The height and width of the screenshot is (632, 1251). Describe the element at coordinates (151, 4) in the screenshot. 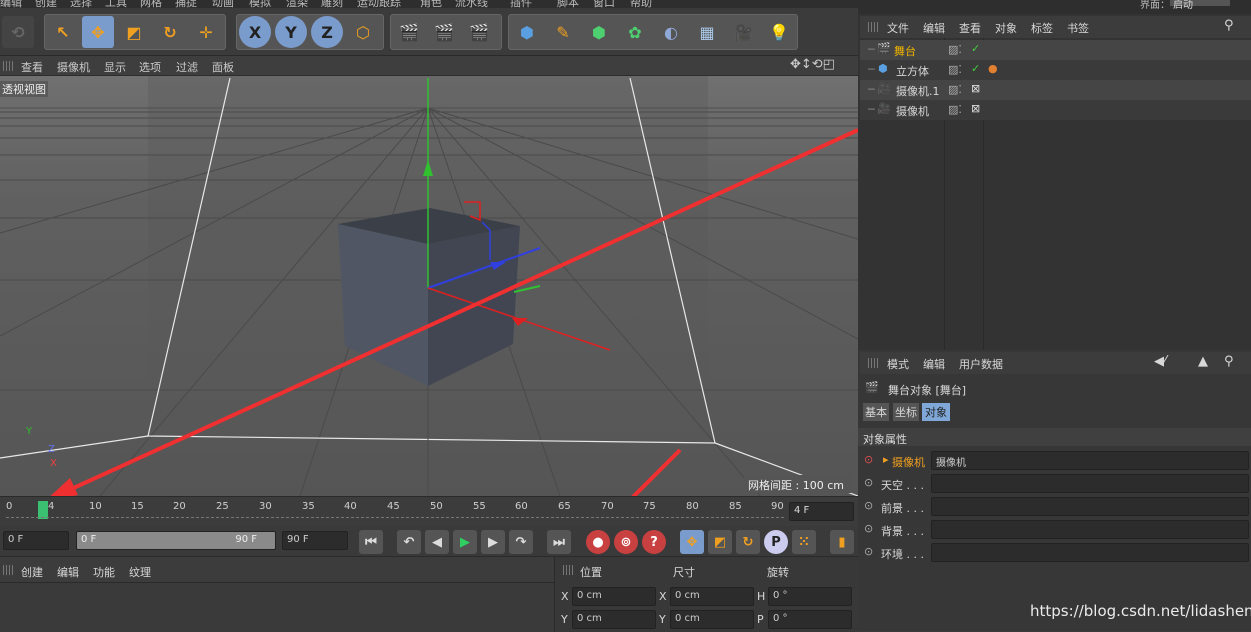

I see `top-menu-item: 网格` at that location.